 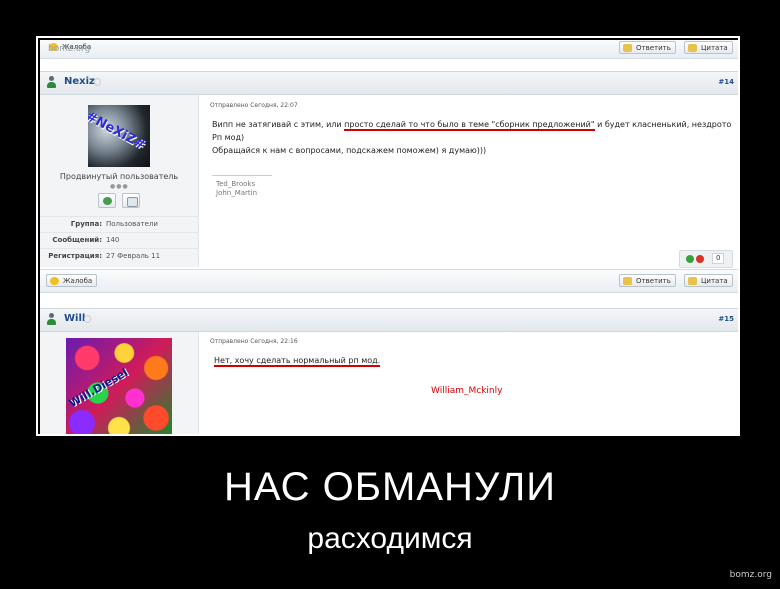 I want to click on rate-down-icon, so click(x=700, y=259).